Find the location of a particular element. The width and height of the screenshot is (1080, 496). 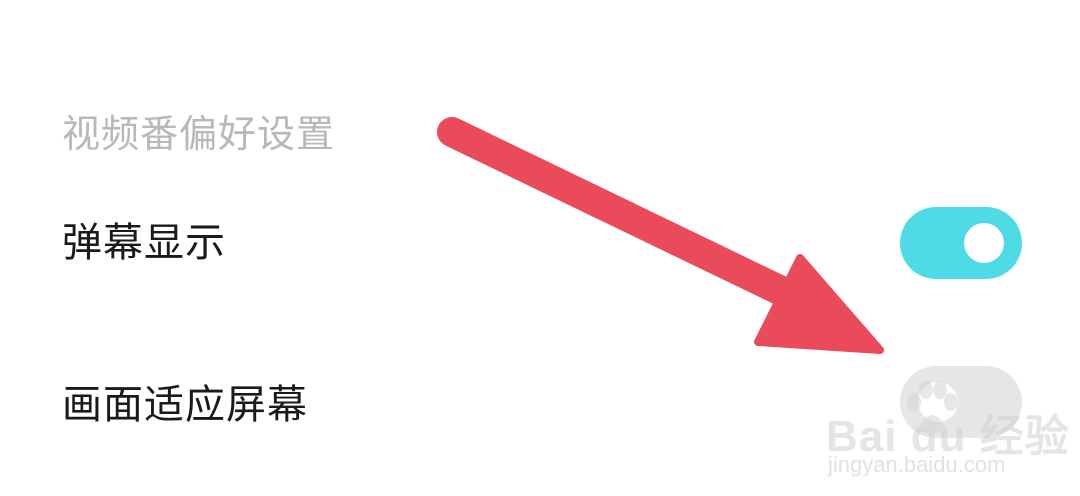

watermark-url: jingyan.baidu.com is located at coordinates (917, 464).